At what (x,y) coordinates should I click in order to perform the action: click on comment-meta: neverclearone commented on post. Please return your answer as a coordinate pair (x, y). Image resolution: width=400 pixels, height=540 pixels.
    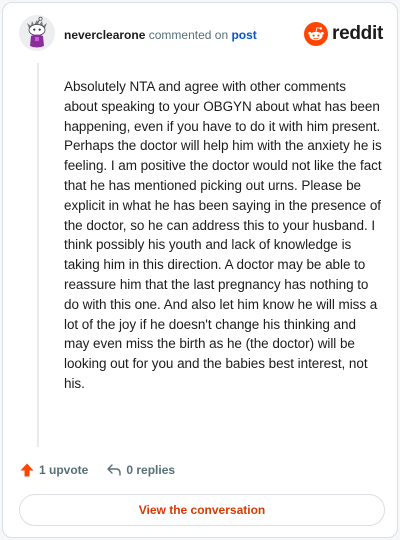
    Looking at the image, I should click on (160, 35).